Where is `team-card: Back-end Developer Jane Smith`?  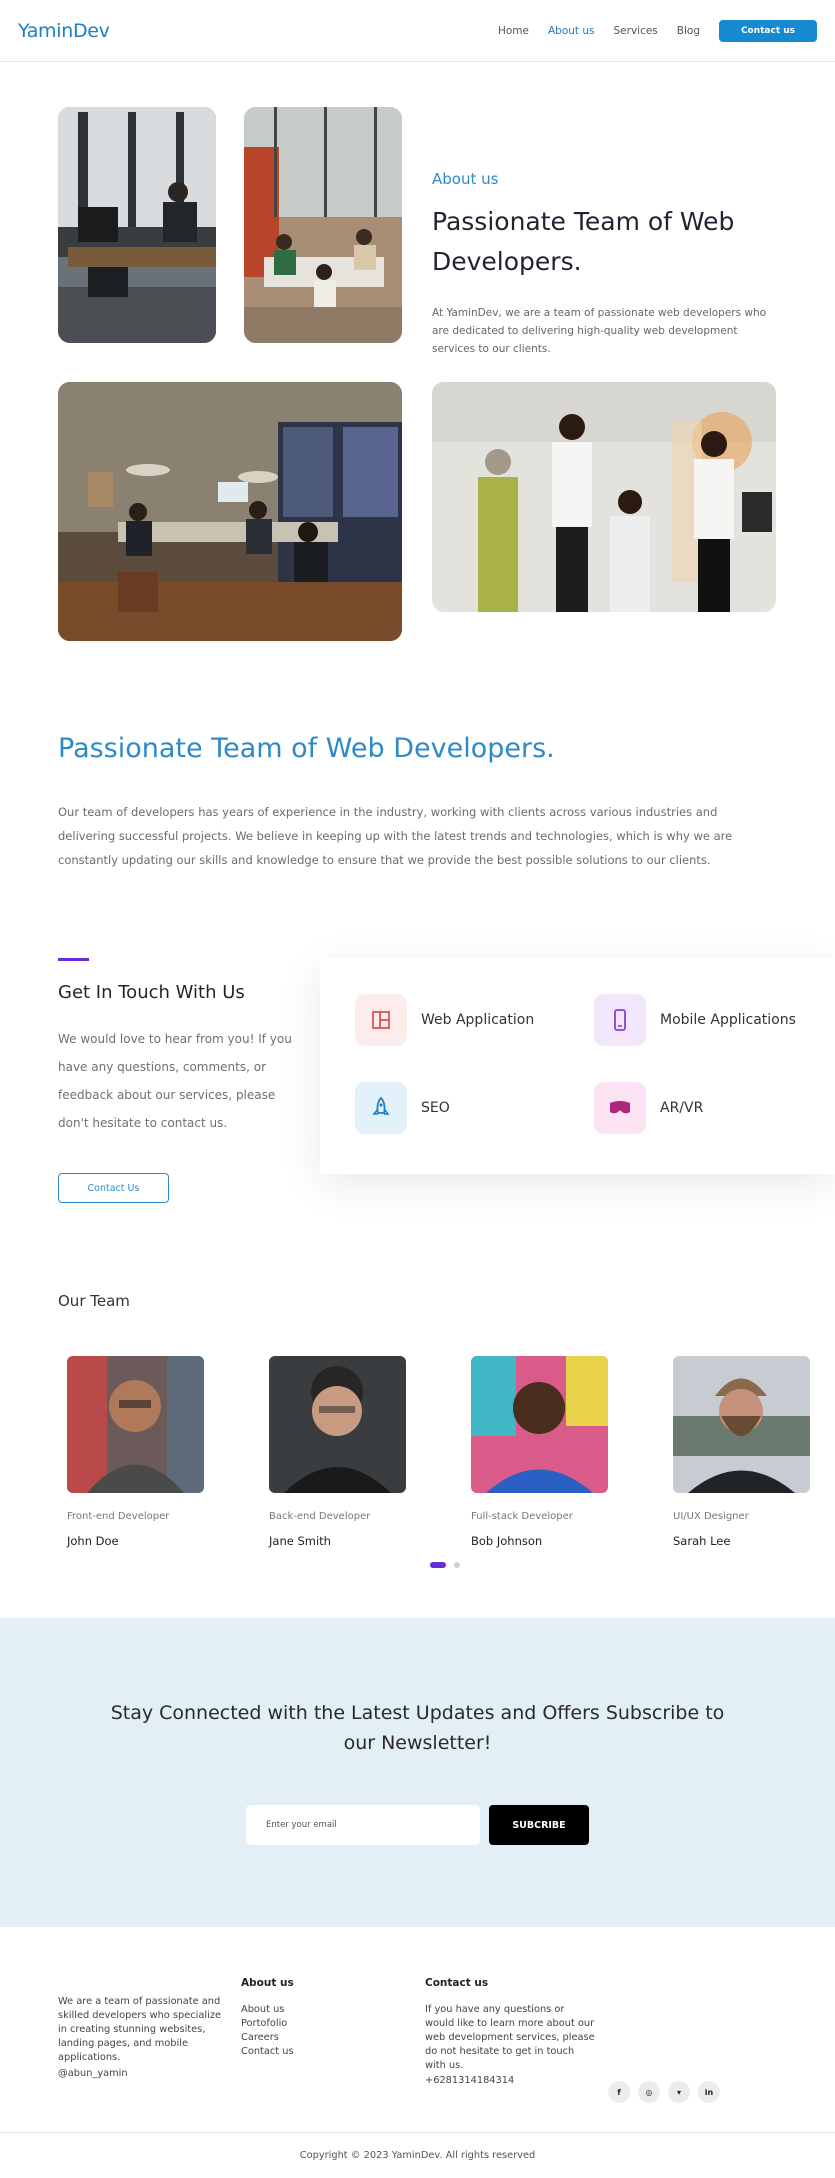 team-card: Back-end Developer Jane Smith is located at coordinates (337, 1452).